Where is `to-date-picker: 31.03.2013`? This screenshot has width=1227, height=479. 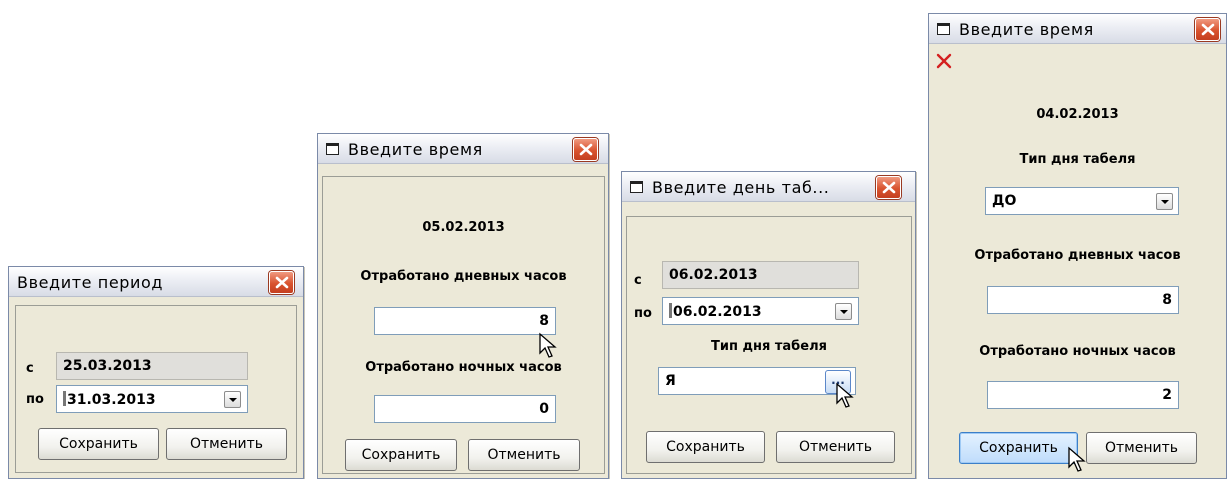
to-date-picker: 31.03.2013 is located at coordinates (152, 399).